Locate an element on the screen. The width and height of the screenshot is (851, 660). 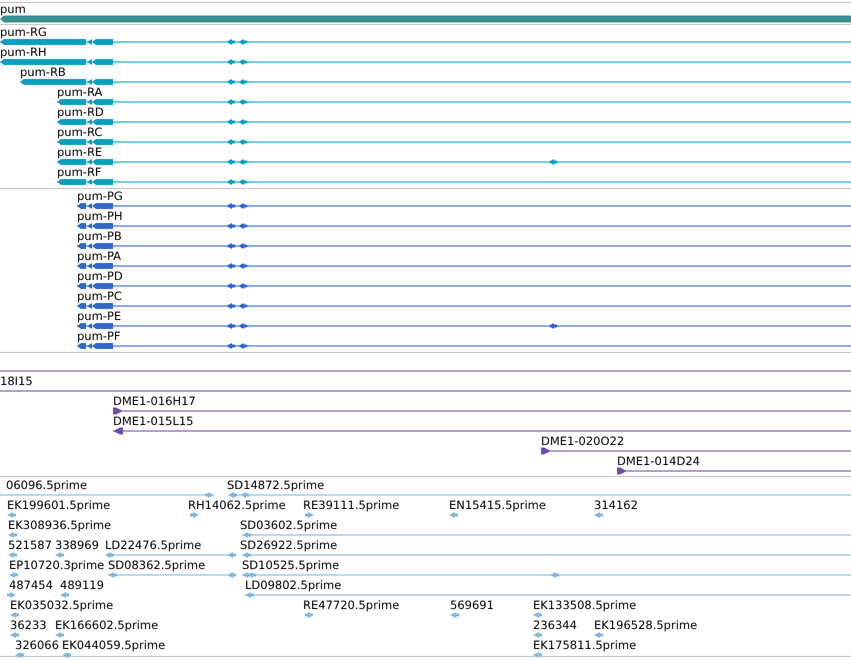
feature-label: pum-RG is located at coordinates (23, 32).